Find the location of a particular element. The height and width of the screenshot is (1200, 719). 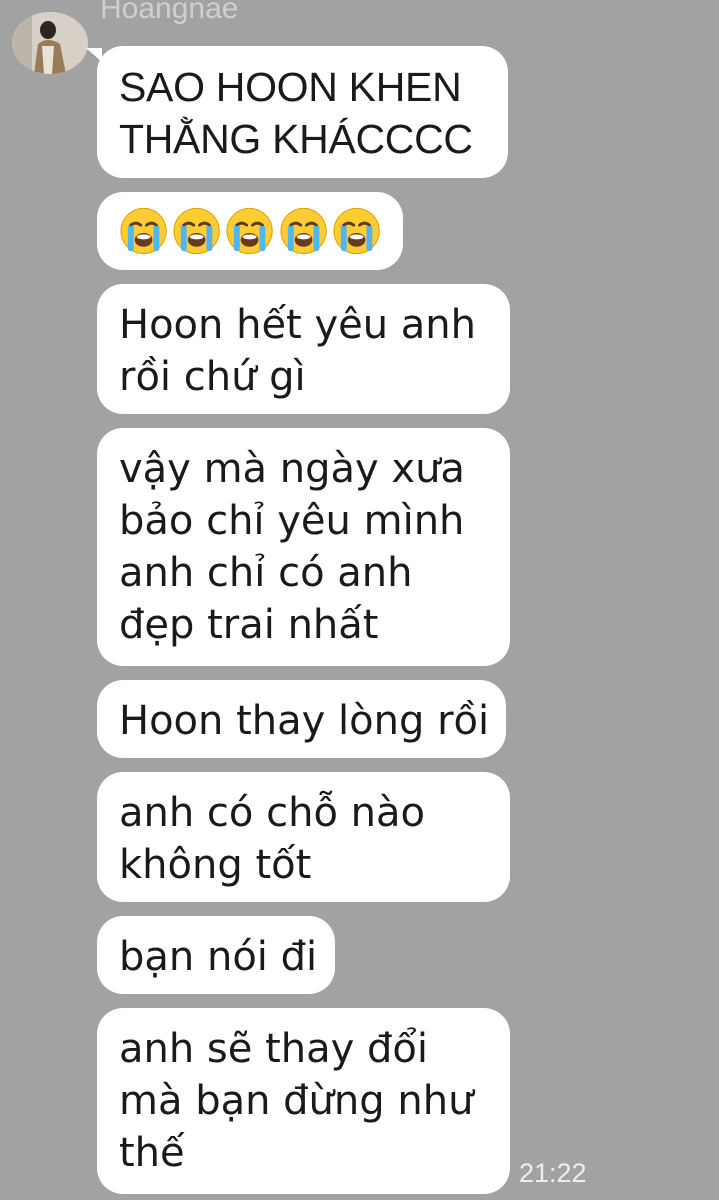

message-line: bảo chỉ yêu mình is located at coordinates (292, 521).